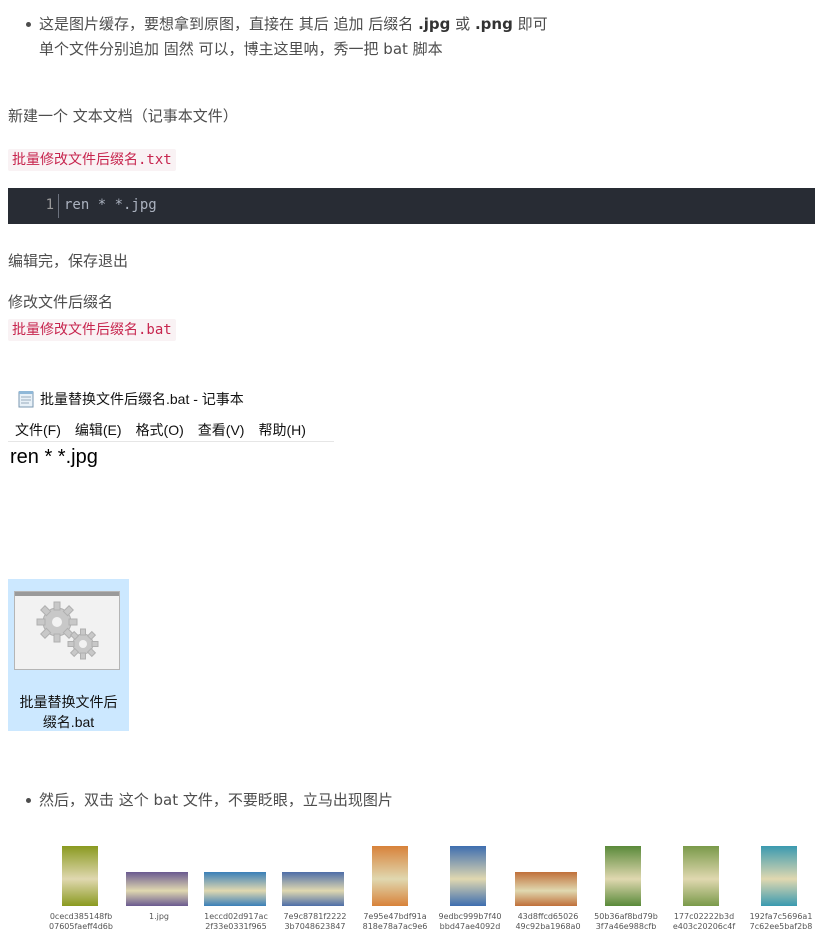 The height and width of the screenshot is (936, 815). What do you see at coordinates (315, 921) in the screenshot?
I see `image-filename: 7e9c8781f2222 3b7048623847` at bounding box center [315, 921].